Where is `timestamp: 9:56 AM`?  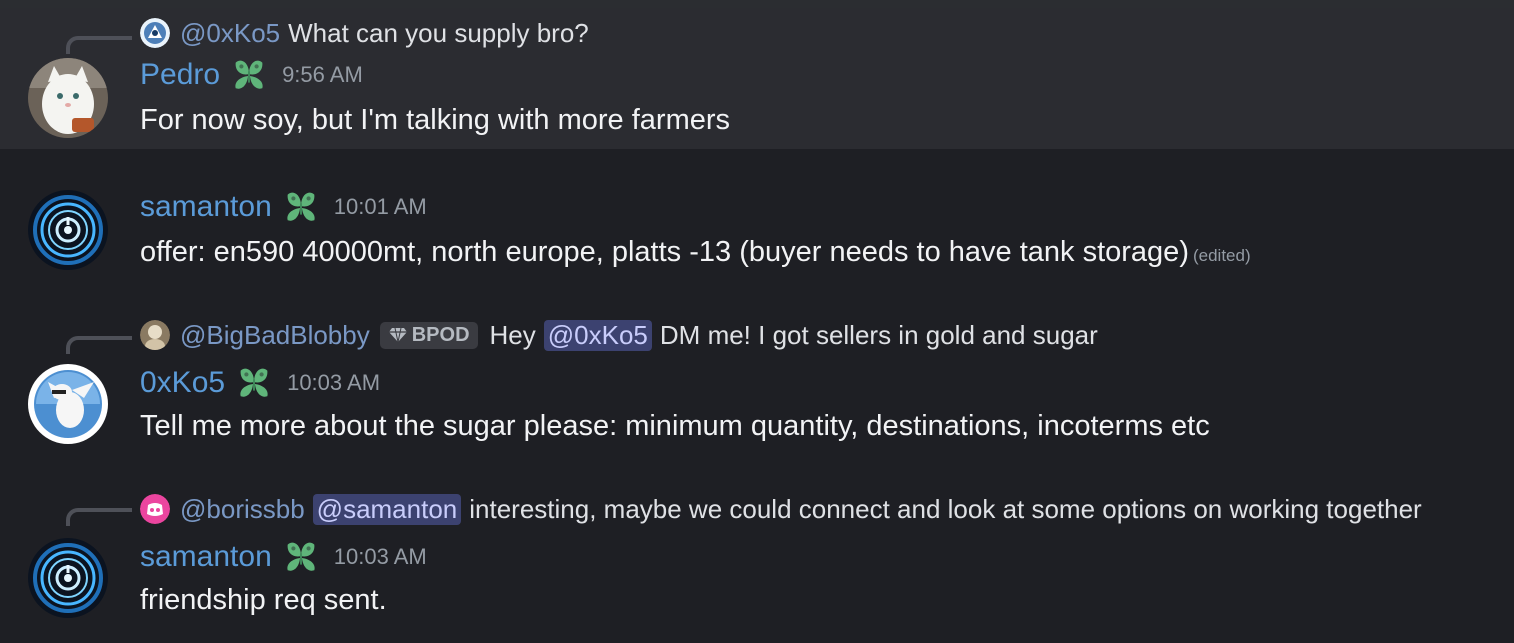
timestamp: 9:56 AM is located at coordinates (322, 75).